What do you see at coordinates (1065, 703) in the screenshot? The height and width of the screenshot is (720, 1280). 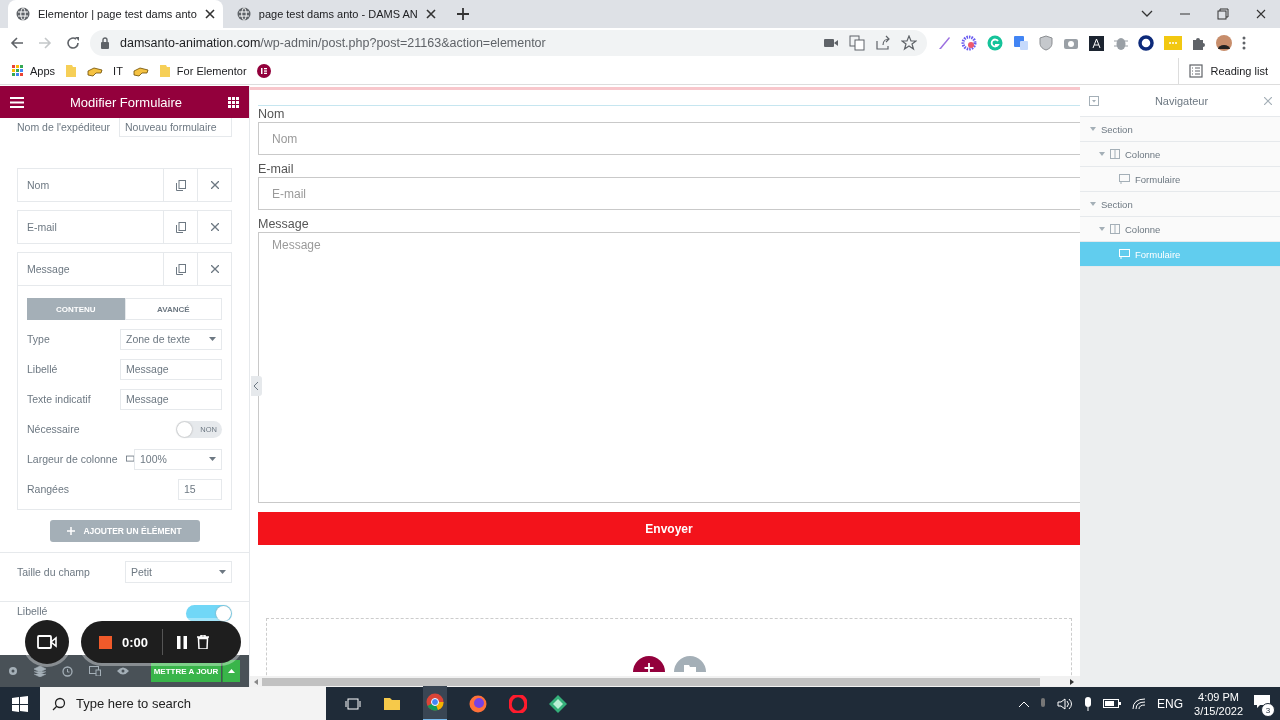 I see `speaker-icon` at bounding box center [1065, 703].